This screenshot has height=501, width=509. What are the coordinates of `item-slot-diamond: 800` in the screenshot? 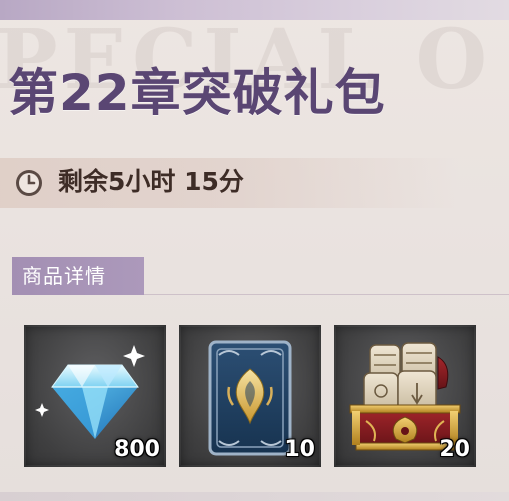 It's located at (95, 396).